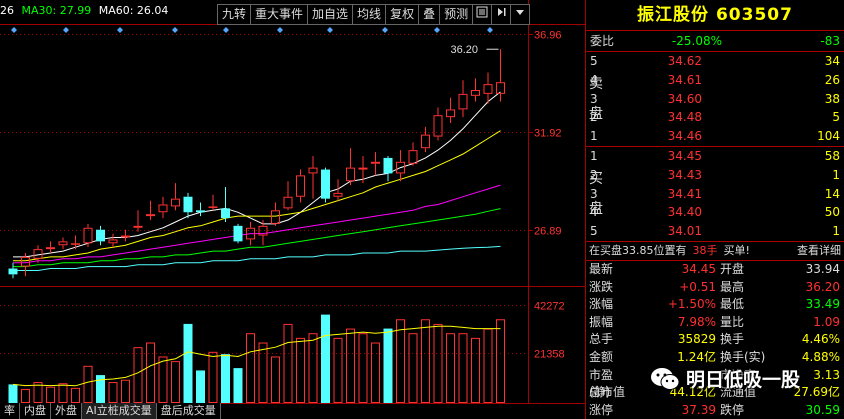 This screenshot has width=844, height=419. I want to click on buy-row: 3 34.41 14, so click(715, 194).